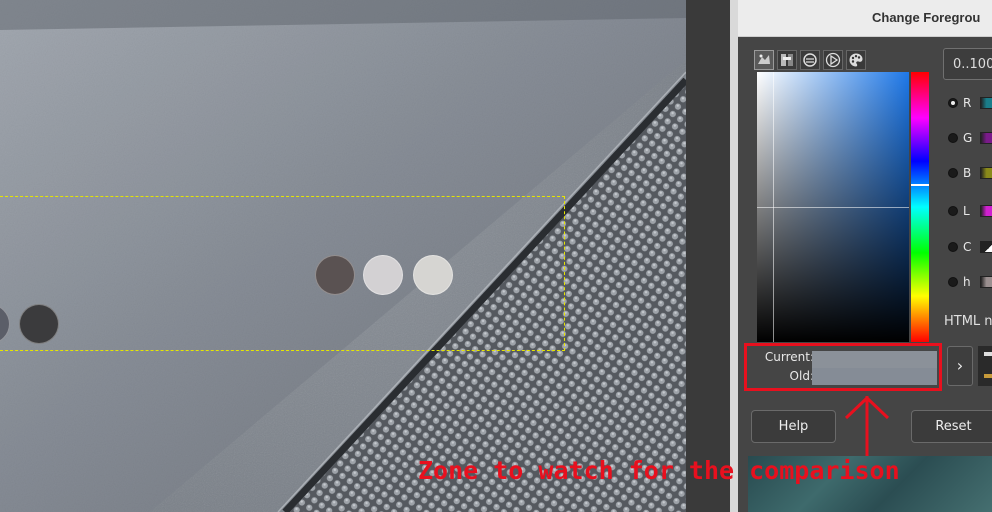 Image resolution: width=992 pixels, height=512 pixels. I want to click on canvas-scrollbar-area, so click(712, 256).